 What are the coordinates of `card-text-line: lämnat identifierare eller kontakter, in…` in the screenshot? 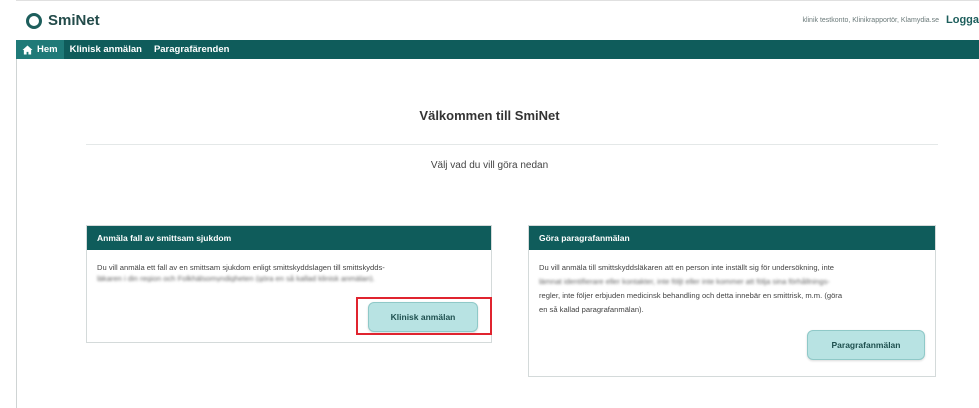 It's located at (684, 281).